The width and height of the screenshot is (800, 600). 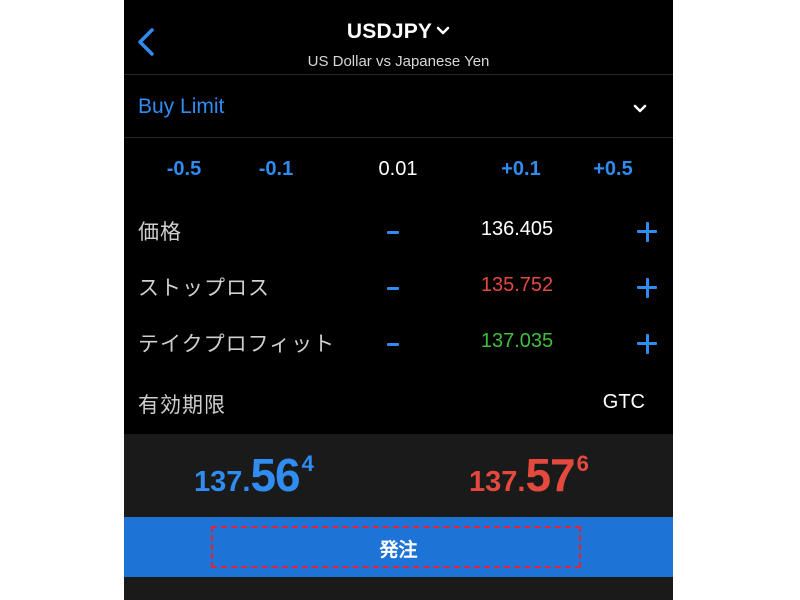 I want to click on price-increment-button, so click(x=647, y=232).